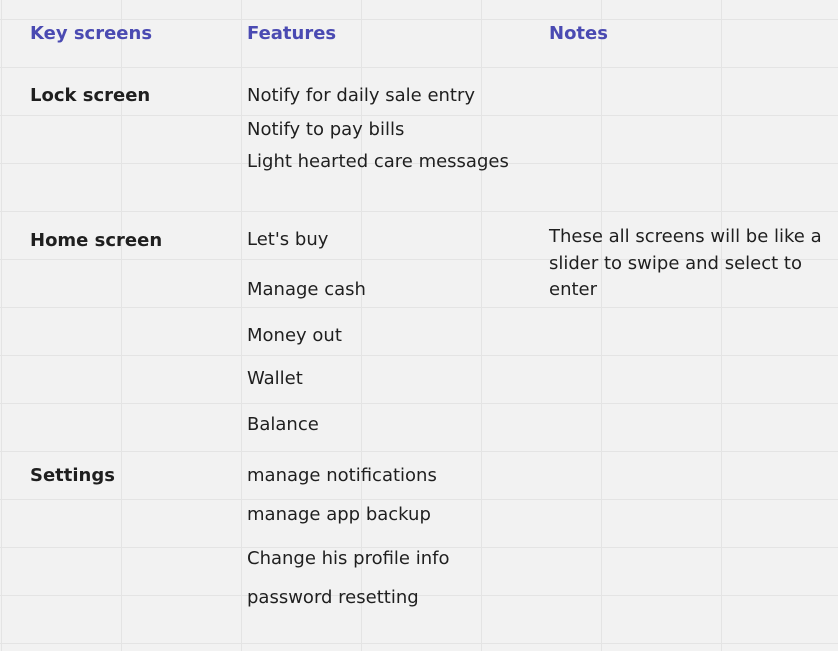 This screenshot has width=838, height=651. Describe the element at coordinates (292, 33) in the screenshot. I see `header-features: Features` at that location.